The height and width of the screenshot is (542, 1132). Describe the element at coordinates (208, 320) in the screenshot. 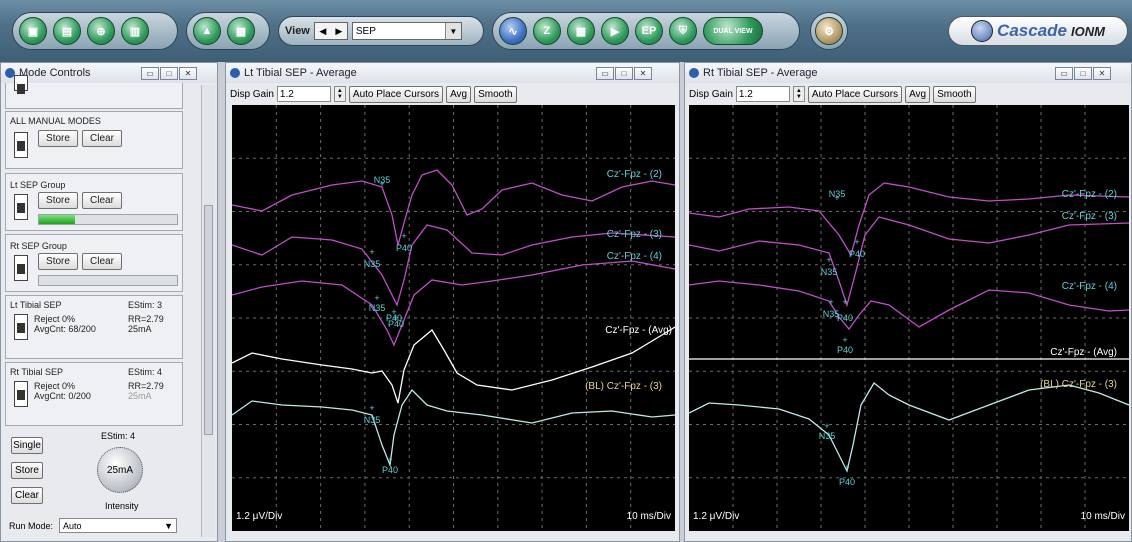

I see `scrollbar-thumb` at that location.